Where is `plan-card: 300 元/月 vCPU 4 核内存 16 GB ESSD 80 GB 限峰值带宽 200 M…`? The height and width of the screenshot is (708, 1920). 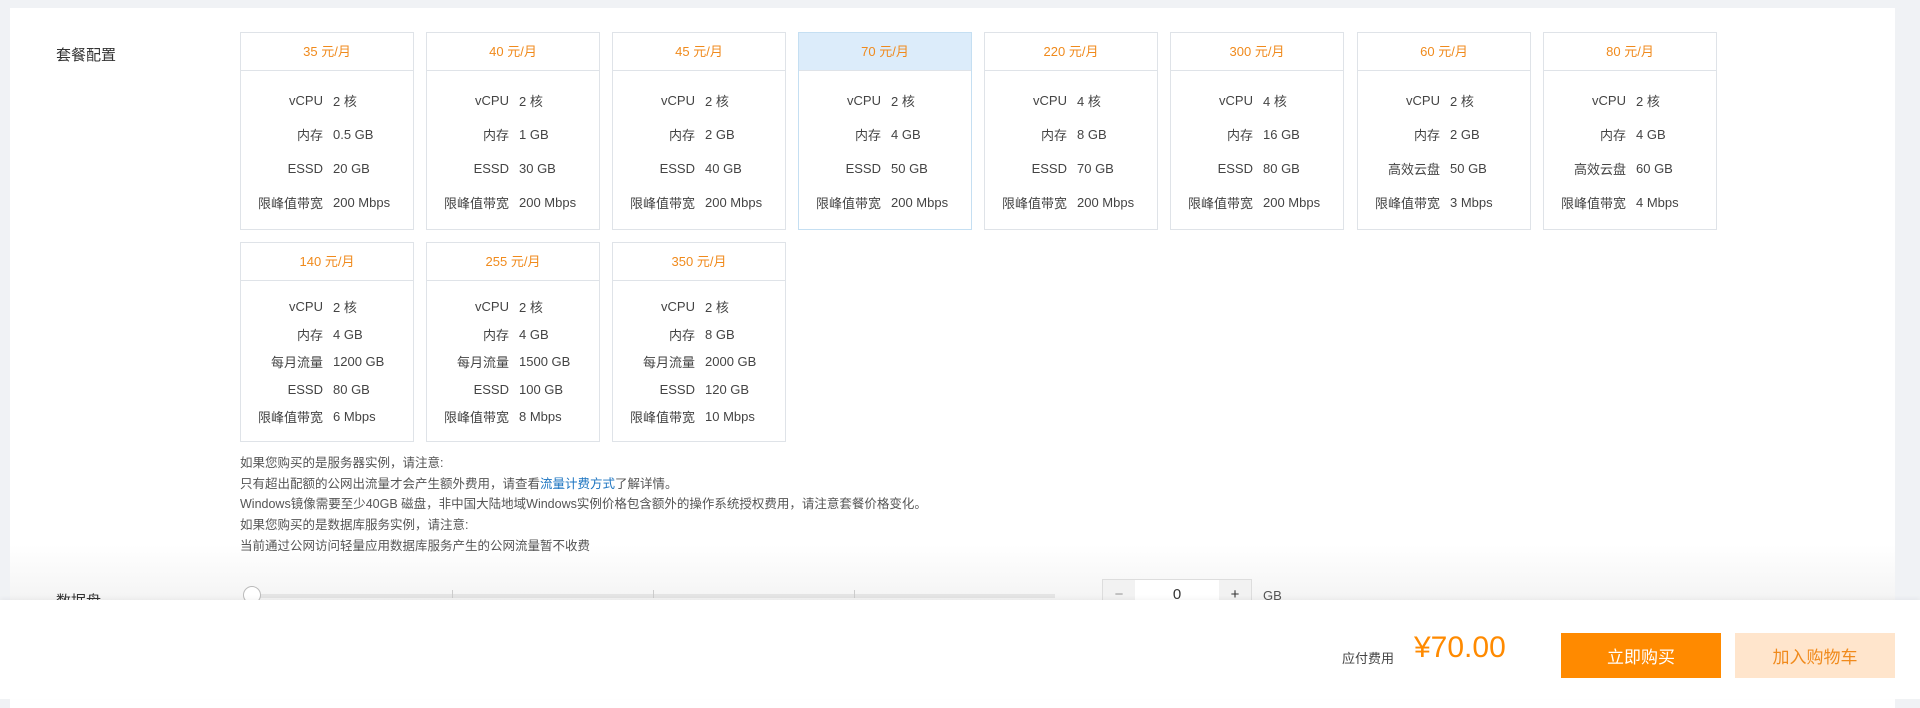
plan-card: 300 元/月 vCPU 4 核内存 16 GB ESSD 80 GB 限峰值带宽 200 M… is located at coordinates (1257, 131).